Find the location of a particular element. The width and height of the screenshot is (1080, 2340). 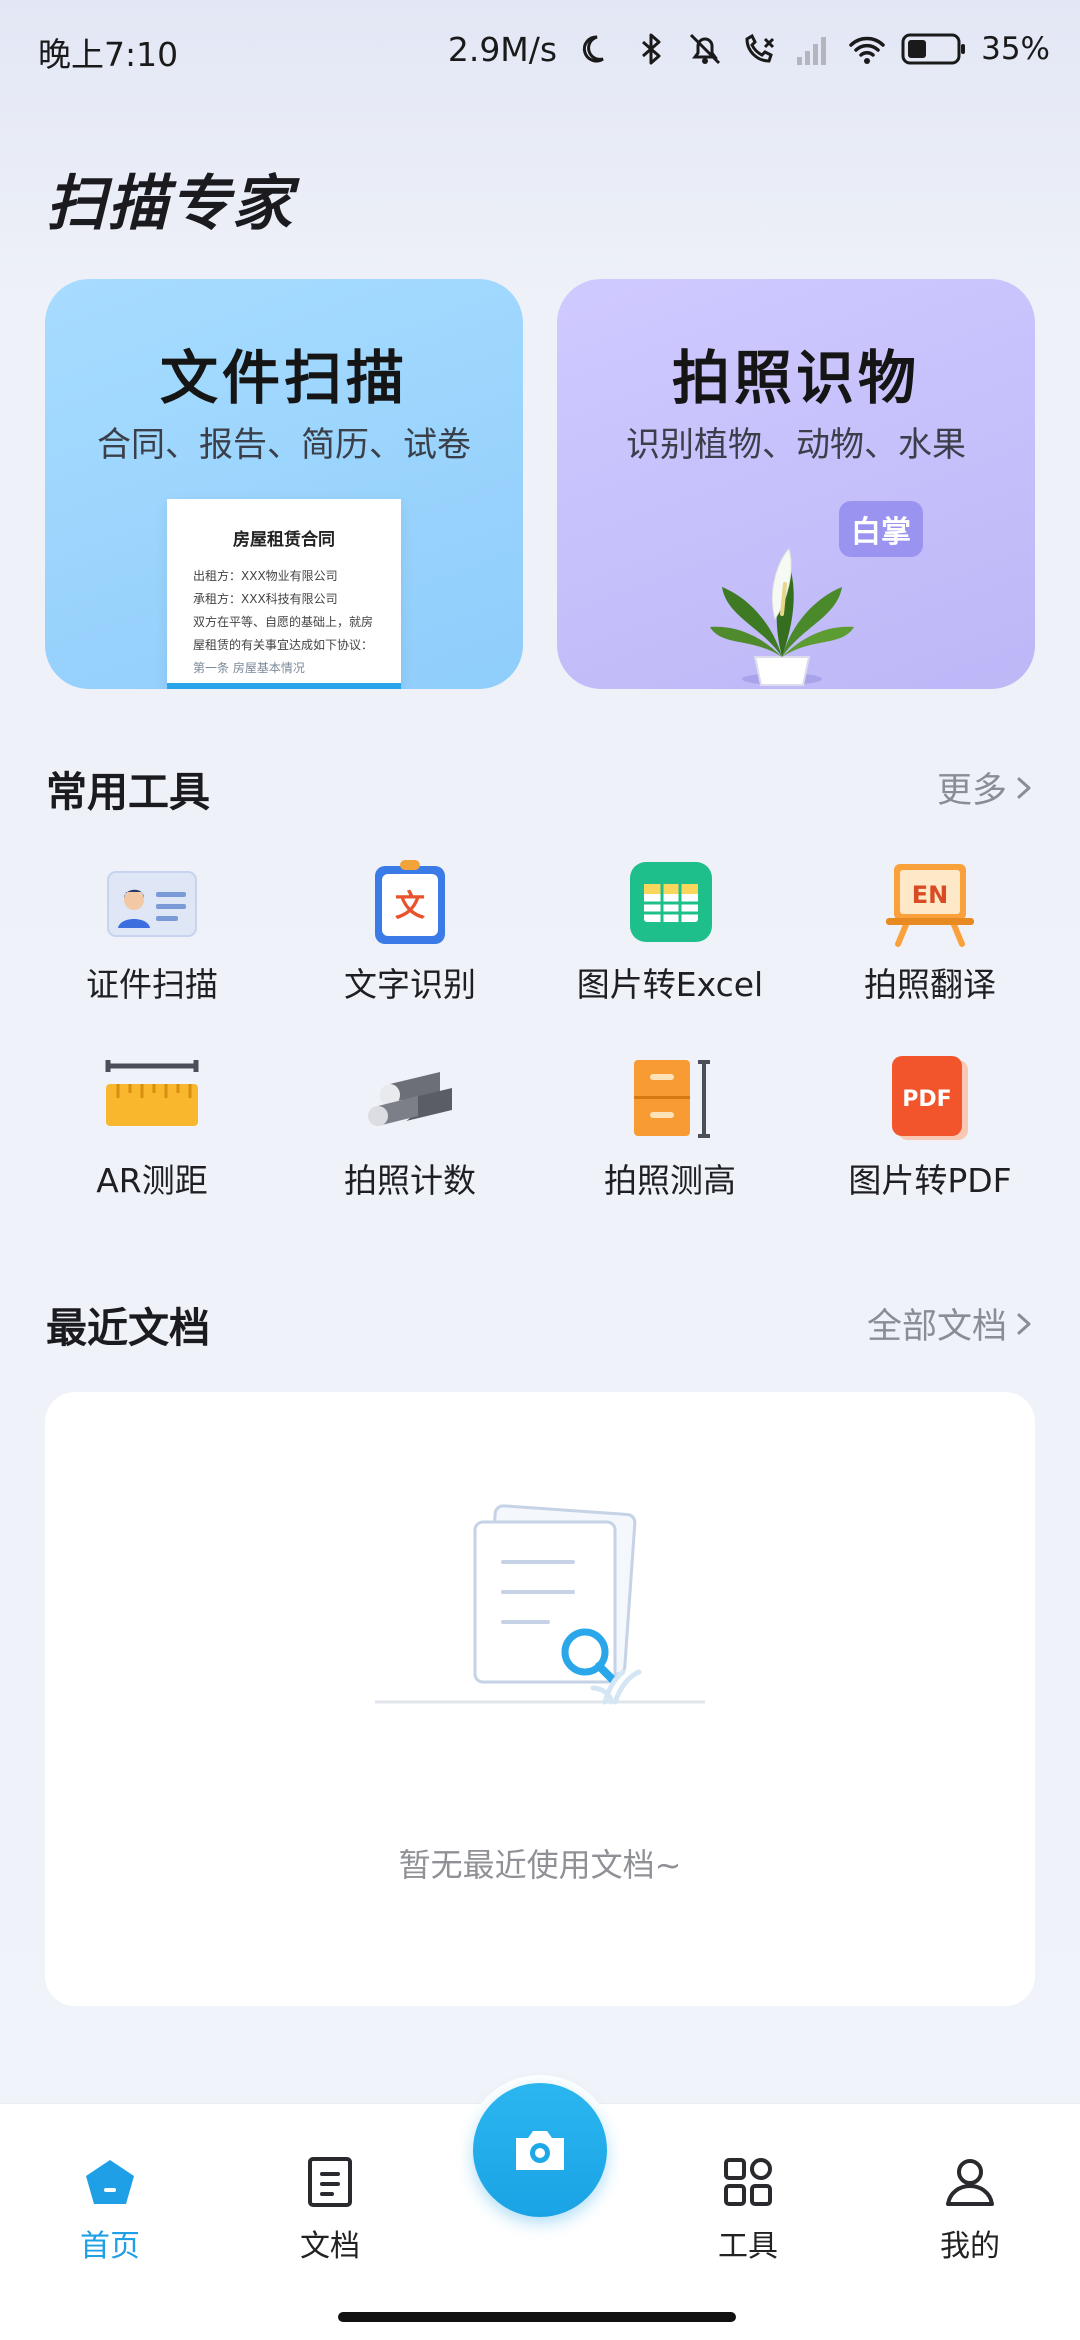

recent-section-title: 最近文档 is located at coordinates (128, 1328).